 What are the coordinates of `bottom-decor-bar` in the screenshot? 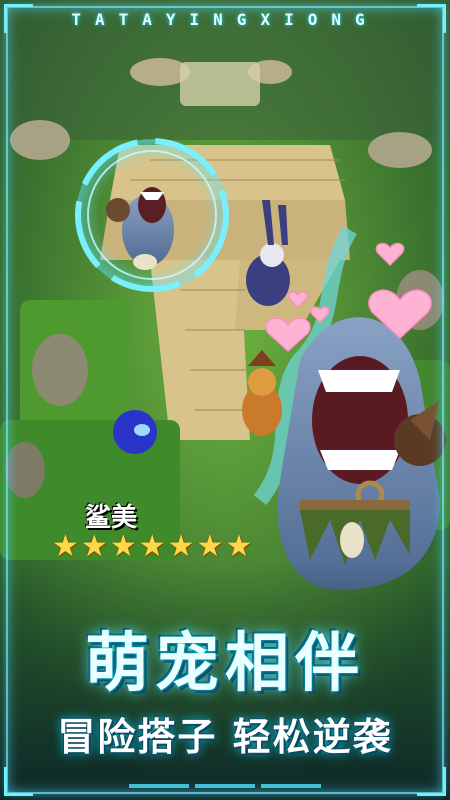 It's located at (225, 786).